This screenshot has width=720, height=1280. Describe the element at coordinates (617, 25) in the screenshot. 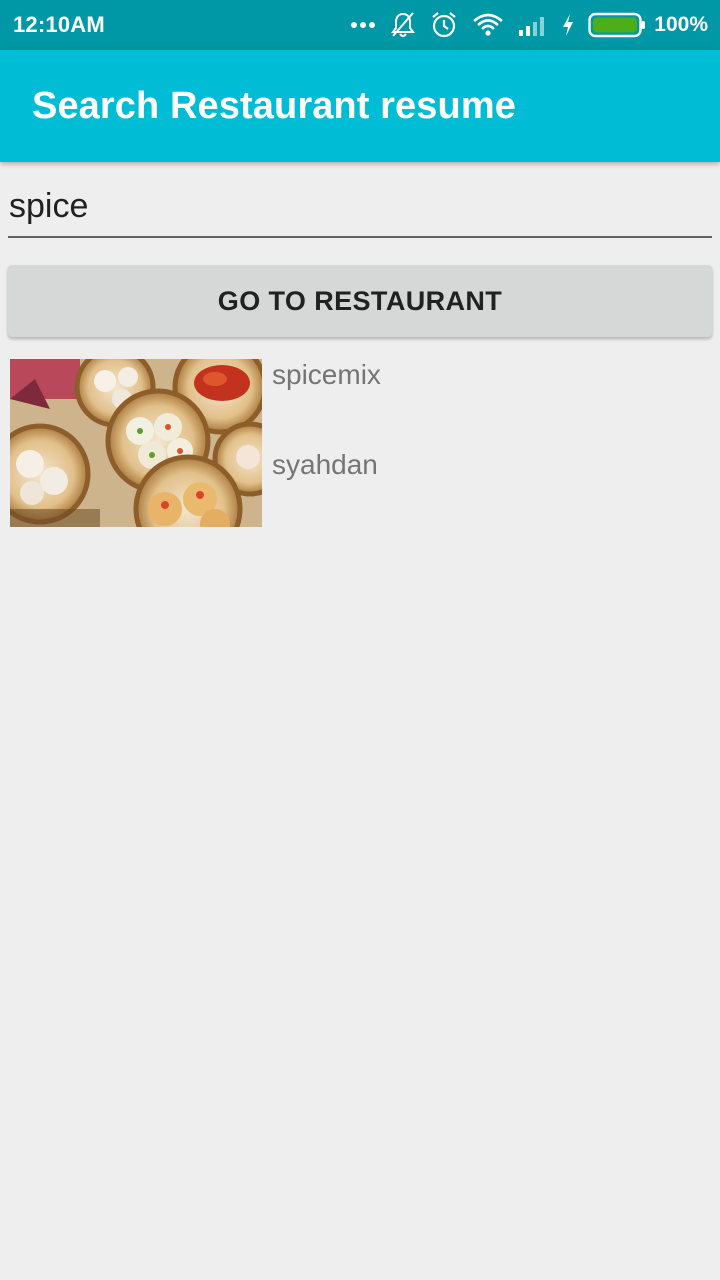

I see `battery-icon` at that location.